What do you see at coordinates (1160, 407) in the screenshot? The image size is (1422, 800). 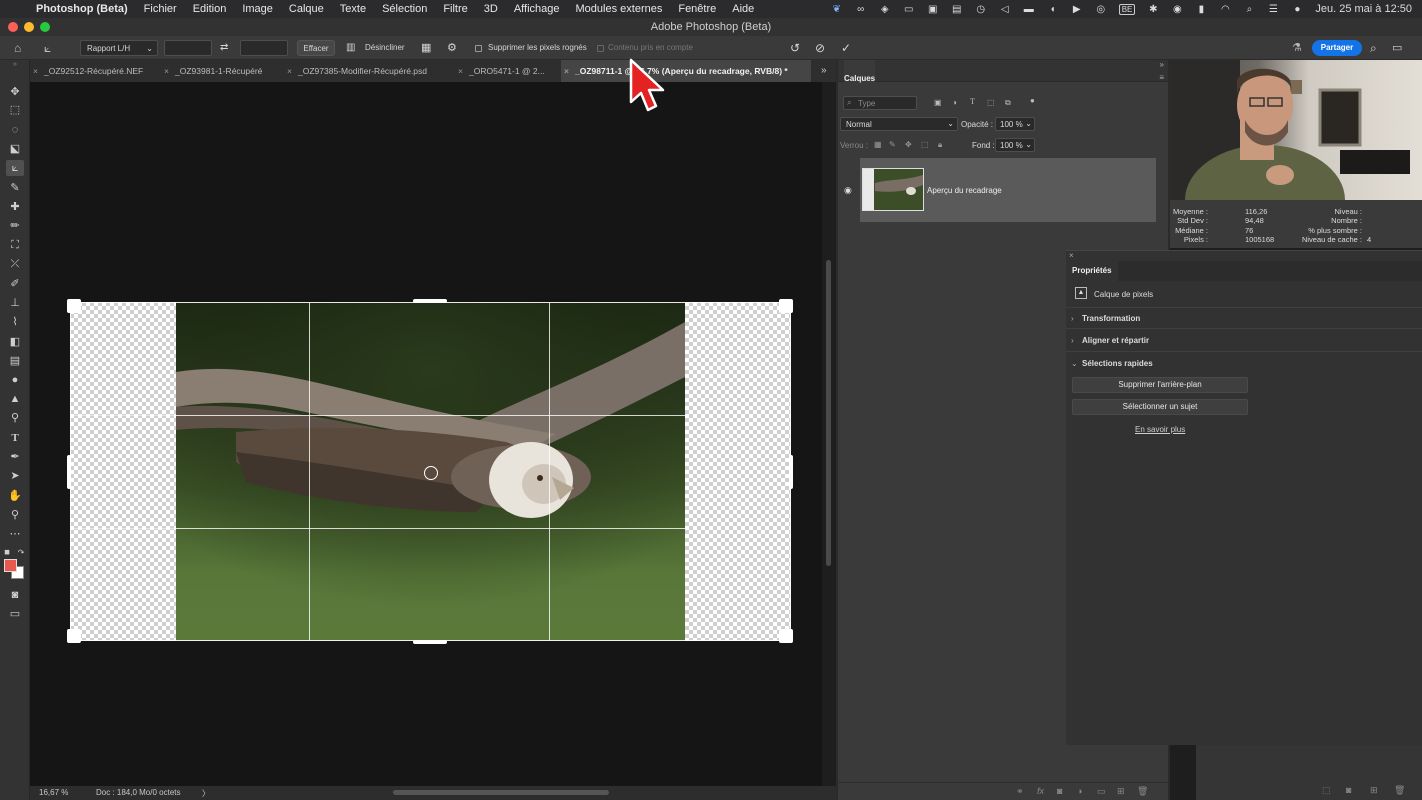 I see `select-subject-button: Sélectionner un sujet` at bounding box center [1160, 407].